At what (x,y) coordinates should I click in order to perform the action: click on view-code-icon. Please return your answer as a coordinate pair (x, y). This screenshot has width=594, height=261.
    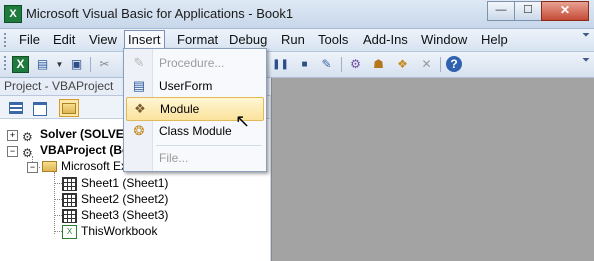
    Looking at the image, I should click on (16, 108).